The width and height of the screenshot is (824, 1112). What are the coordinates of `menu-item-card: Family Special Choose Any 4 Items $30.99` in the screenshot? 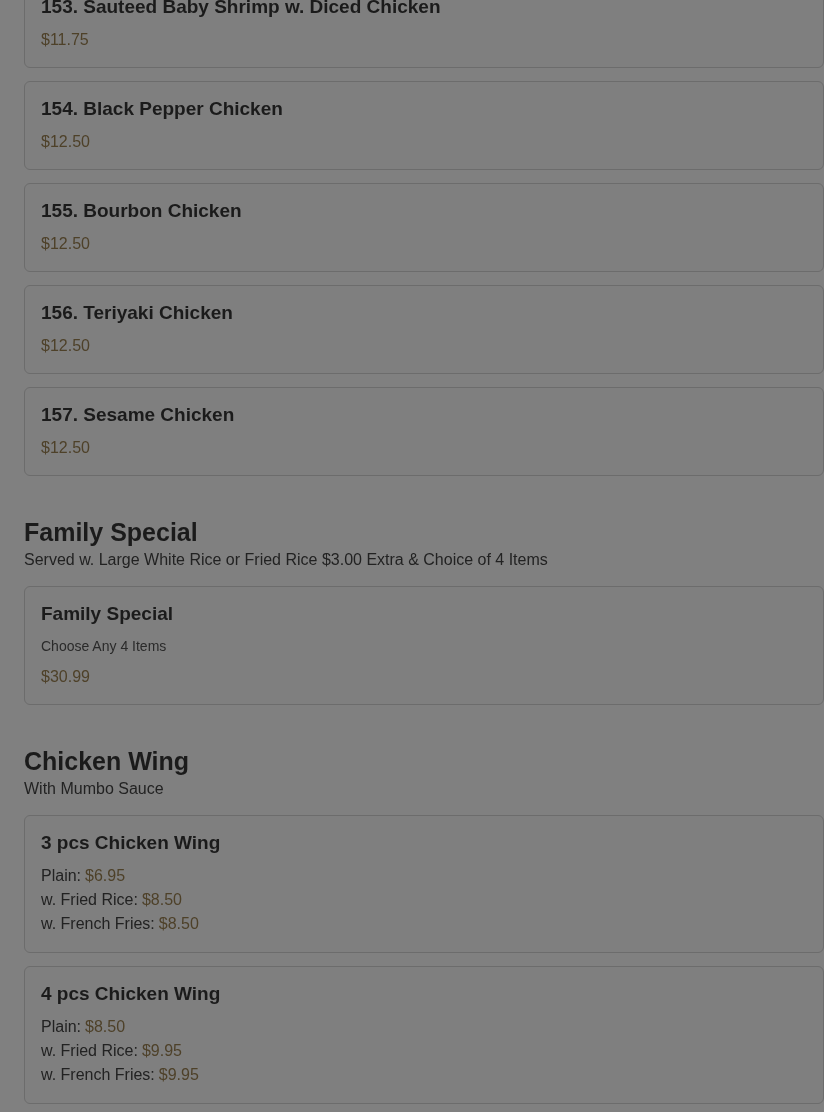 It's located at (424, 645).